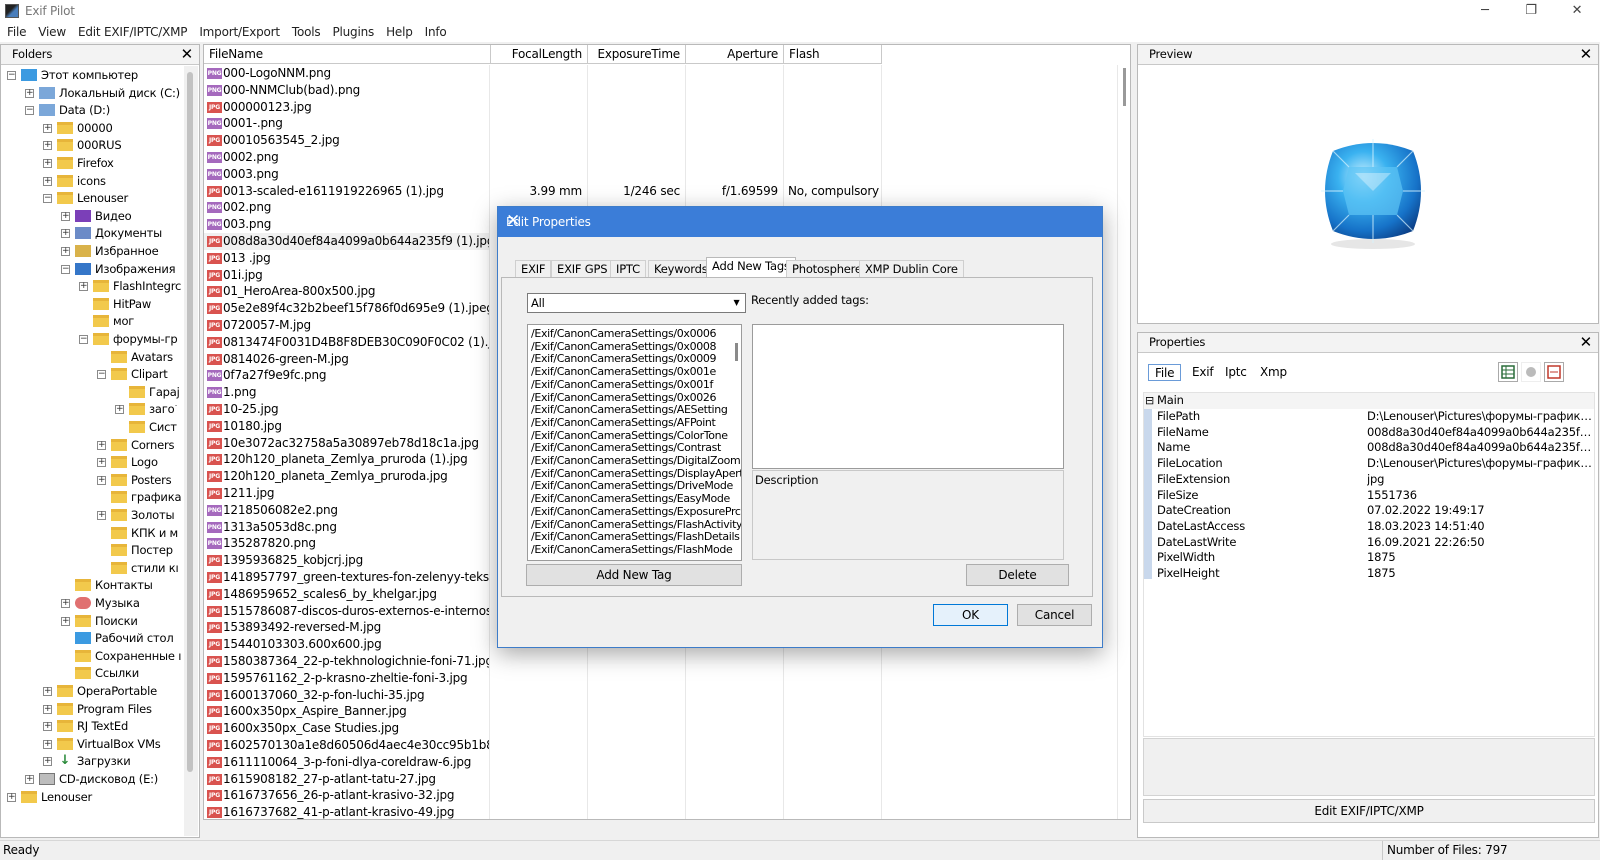  I want to click on edit-exif-button: Edit EXIF/IPTC/XMP, so click(1369, 811).